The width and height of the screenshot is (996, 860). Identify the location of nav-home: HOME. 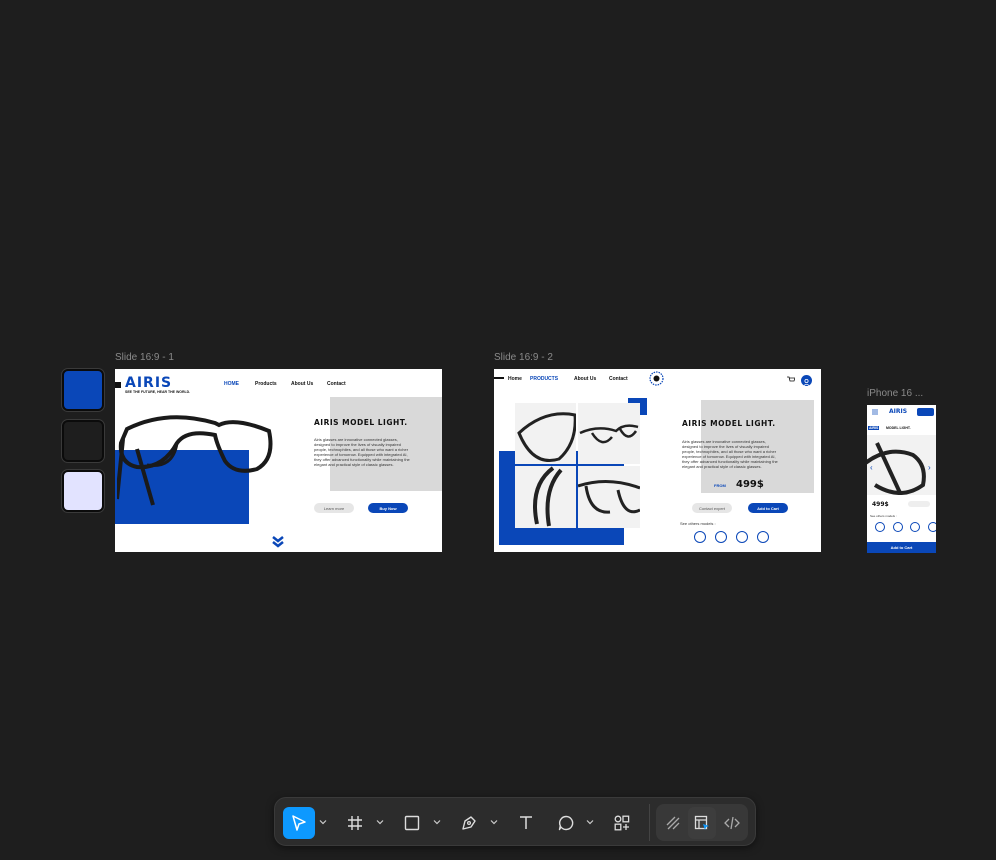
(231, 384).